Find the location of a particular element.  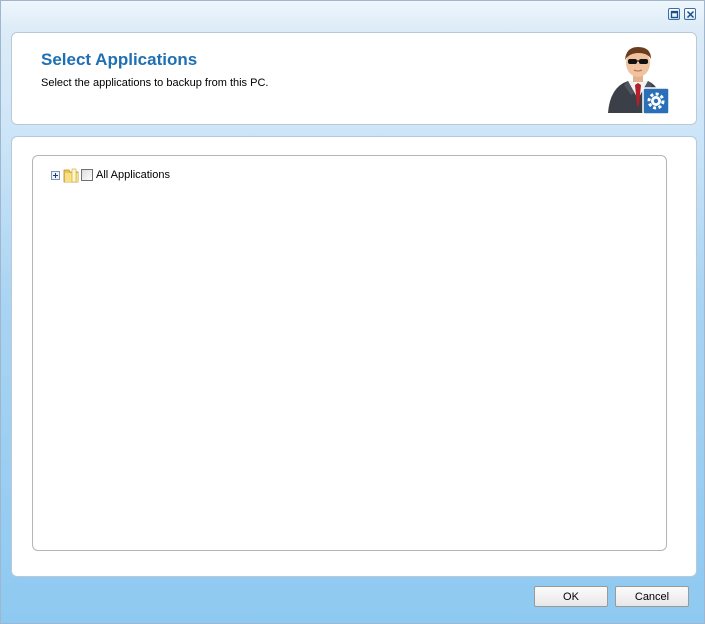

expand-toggle is located at coordinates (55, 175).